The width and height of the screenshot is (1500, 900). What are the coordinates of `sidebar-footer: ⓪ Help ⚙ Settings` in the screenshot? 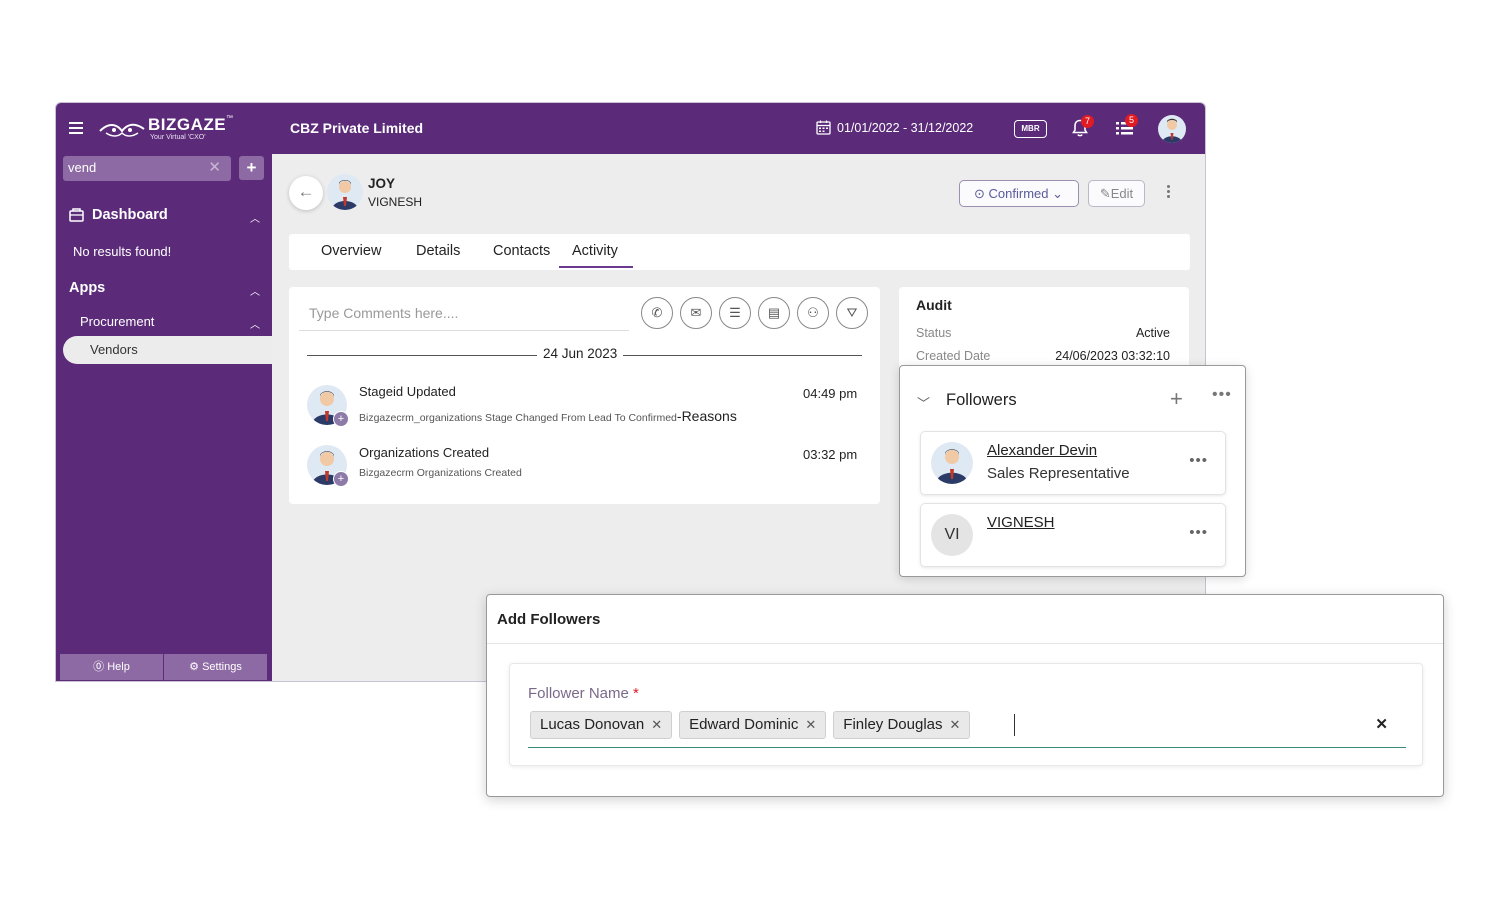 It's located at (163, 667).